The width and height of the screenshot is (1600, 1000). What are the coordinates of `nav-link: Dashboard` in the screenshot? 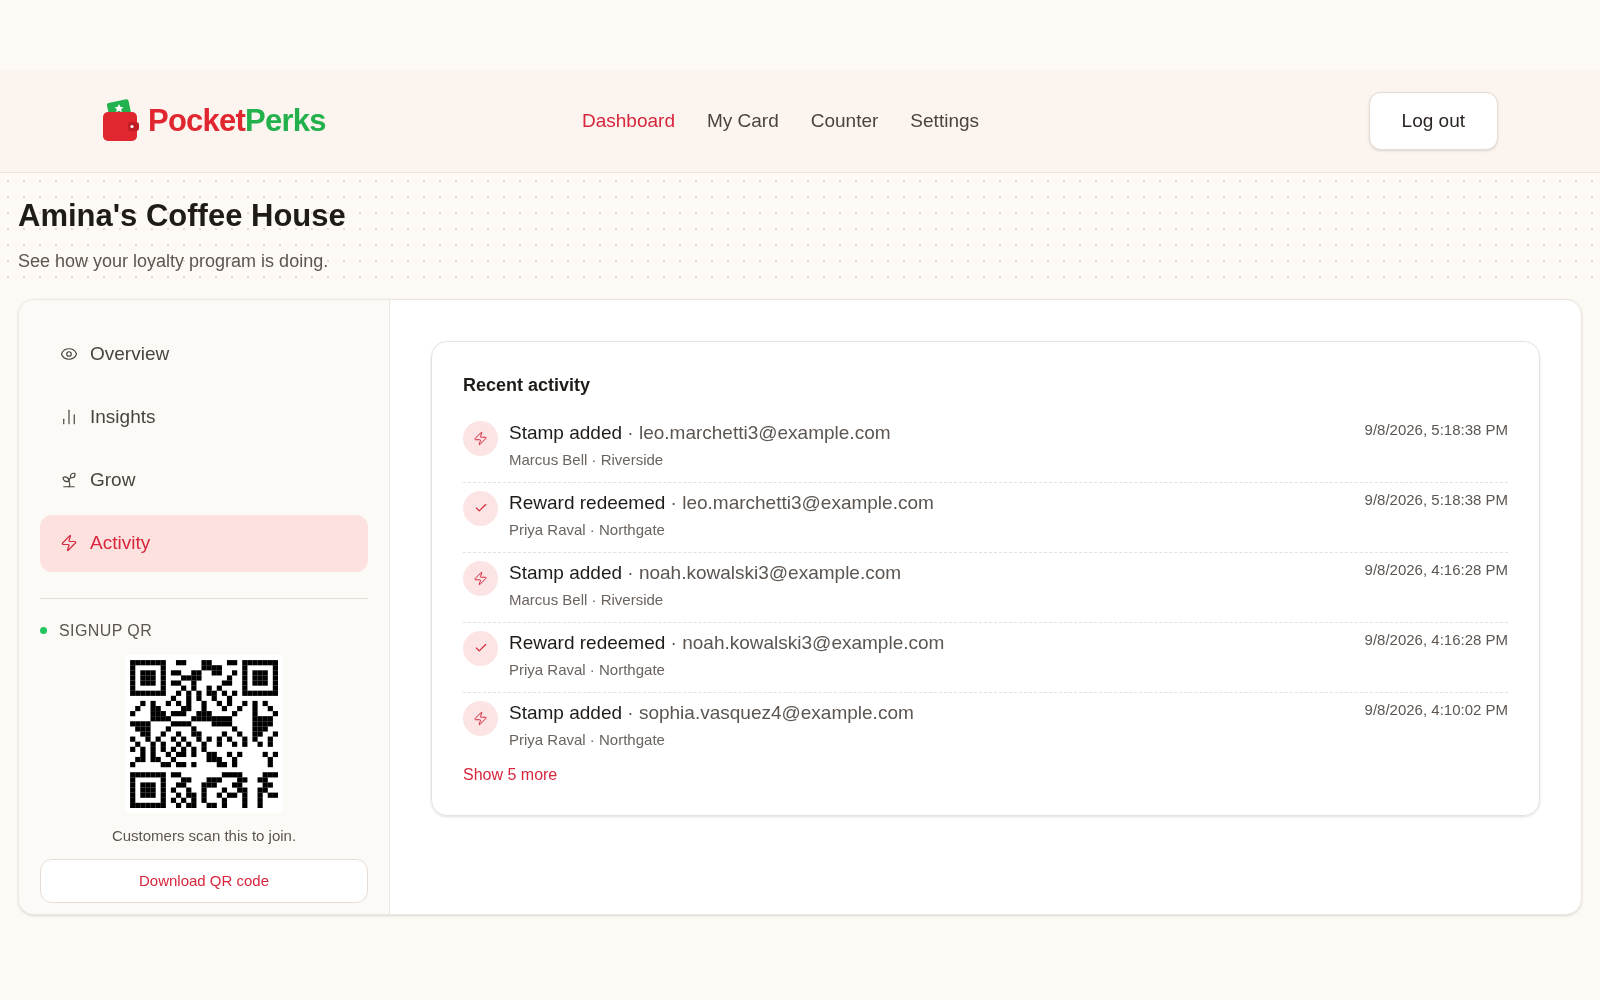 It's located at (628, 121).